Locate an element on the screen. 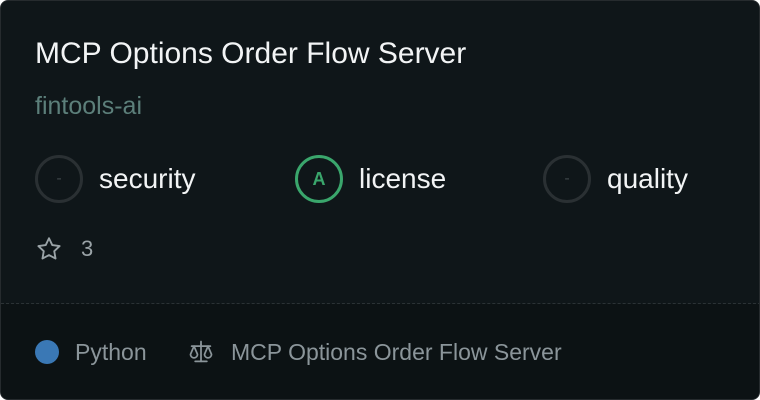 This screenshot has width=760, height=400. scale-icon is located at coordinates (201, 352).